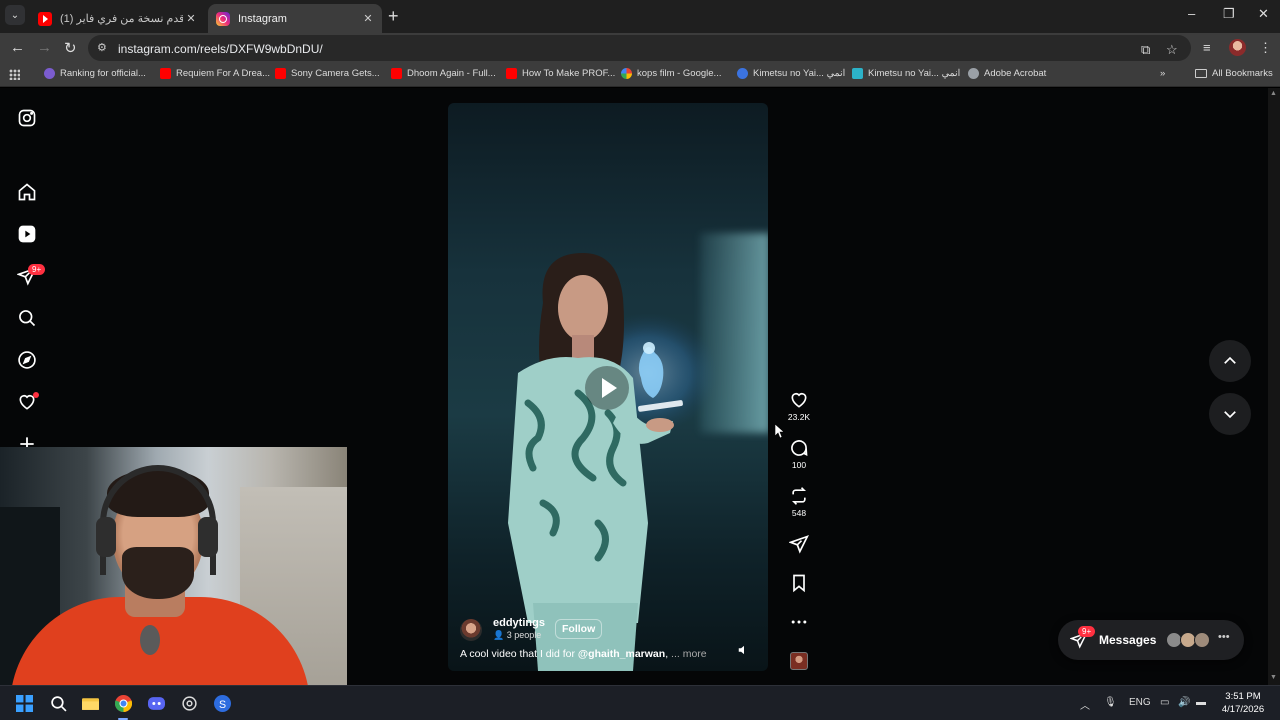  I want to click on scroll-down-icon: ▼, so click(1273, 677).